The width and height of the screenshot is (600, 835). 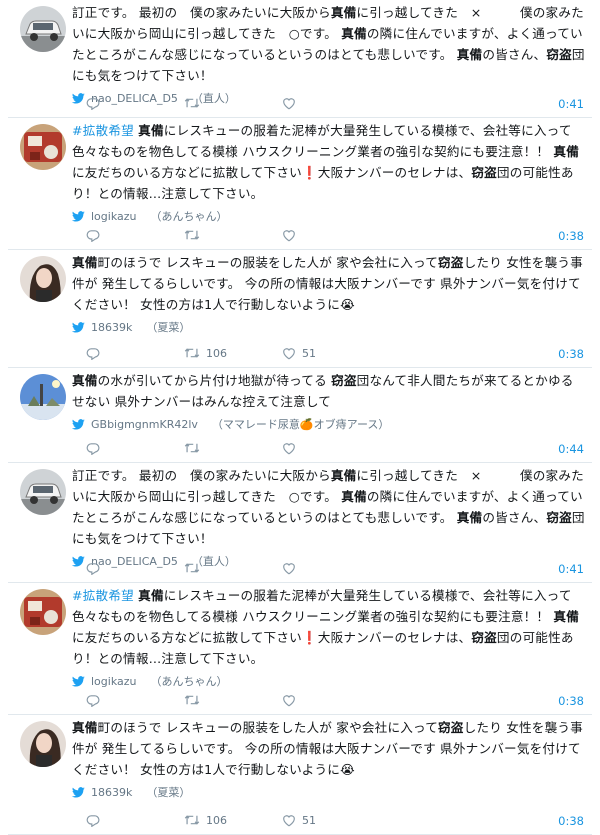 What do you see at coordinates (144, 424) in the screenshot?
I see `user-handle: GBbigmgnmKR42lv` at bounding box center [144, 424].